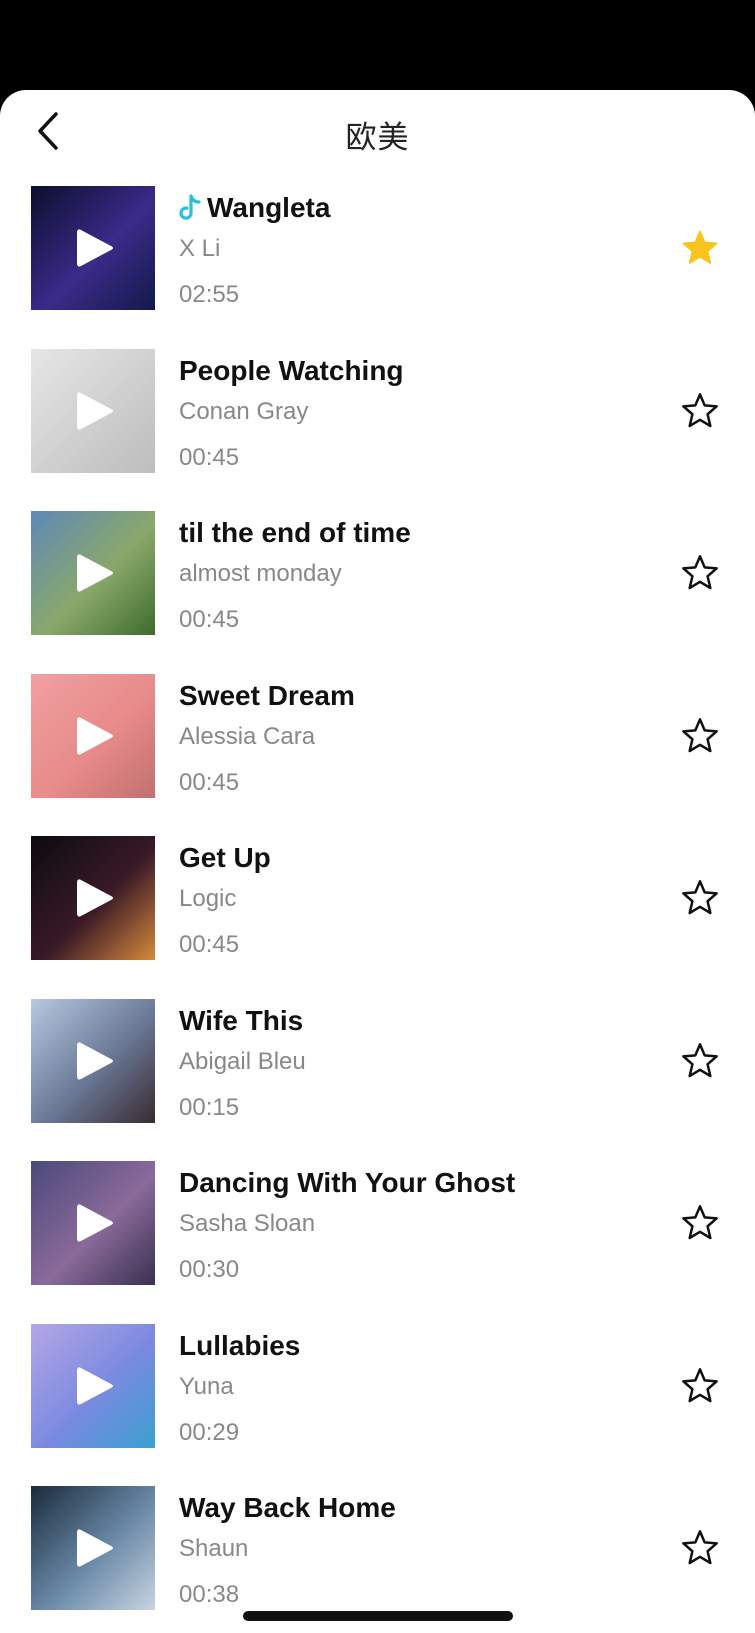 The image size is (755, 1633). What do you see at coordinates (190, 207) in the screenshot?
I see `tiktok-note-icon` at bounding box center [190, 207].